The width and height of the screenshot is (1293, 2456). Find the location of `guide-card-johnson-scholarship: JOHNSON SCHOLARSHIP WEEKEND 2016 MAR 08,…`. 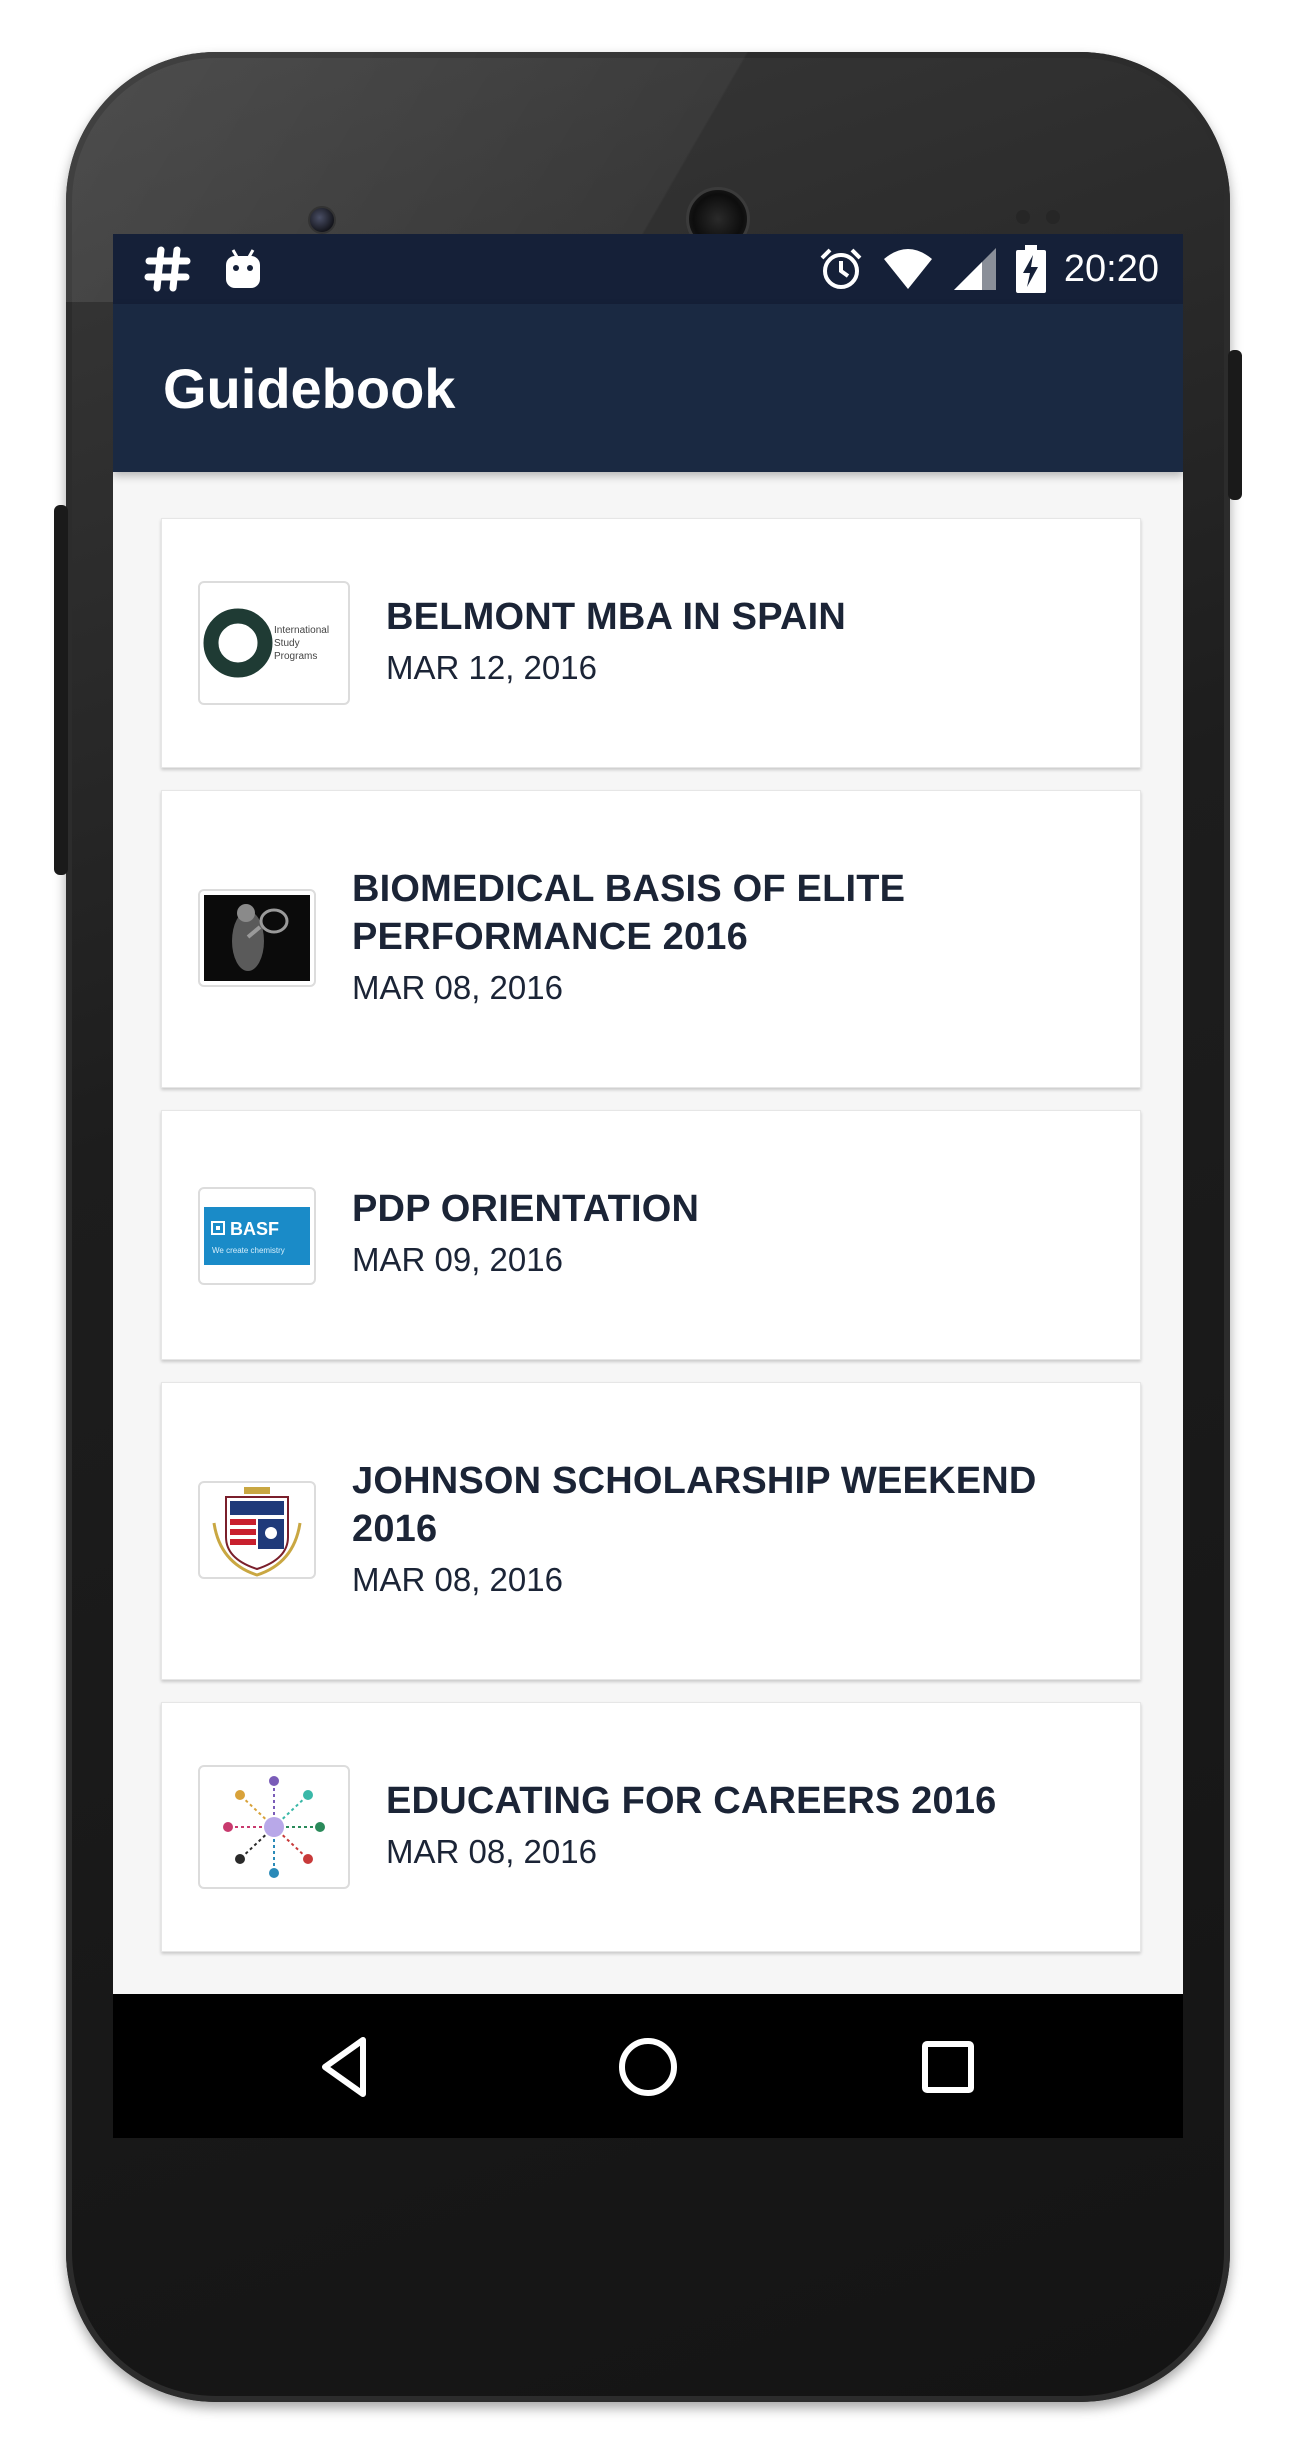

guide-card-johnson-scholarship: JOHNSON SCHOLARSHIP WEEKEND 2016 MAR 08,… is located at coordinates (651, 1531).